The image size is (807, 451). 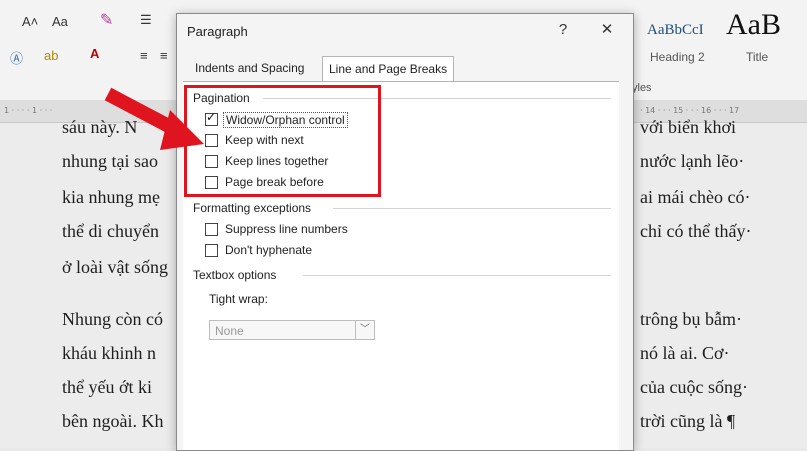 I want to click on align-left-icon: ≡, so click(x=144, y=55).